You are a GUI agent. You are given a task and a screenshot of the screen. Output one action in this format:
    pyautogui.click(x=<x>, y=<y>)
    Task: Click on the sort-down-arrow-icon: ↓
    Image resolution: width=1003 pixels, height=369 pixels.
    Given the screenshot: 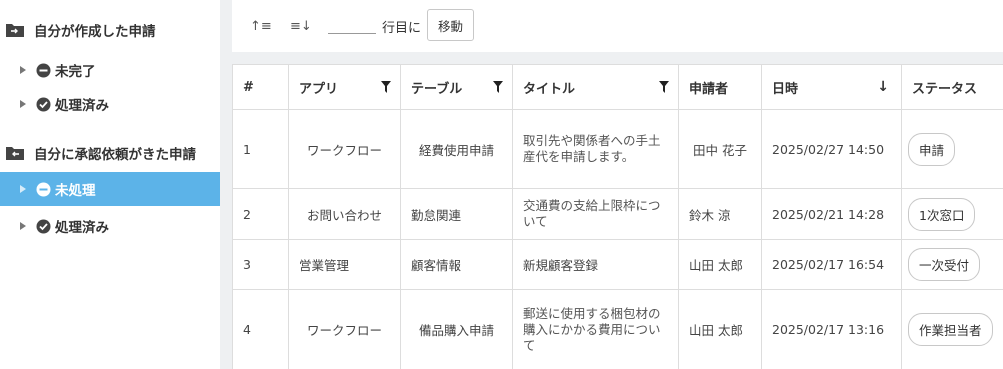 What is the action you would take?
    pyautogui.click(x=883, y=87)
    